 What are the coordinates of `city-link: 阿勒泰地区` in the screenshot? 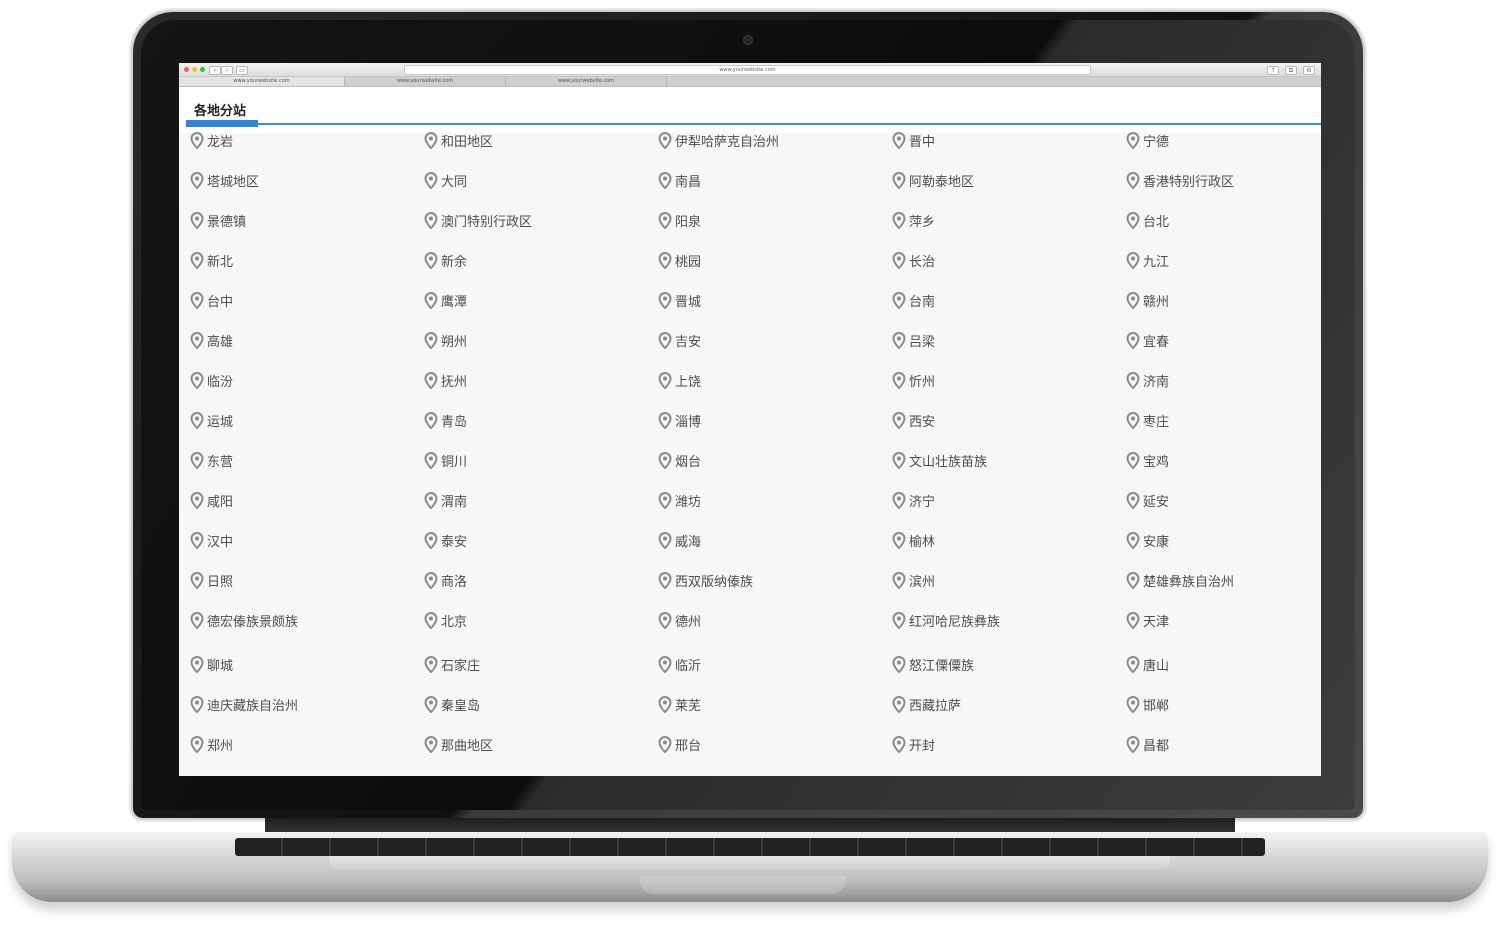 It's located at (933, 180).